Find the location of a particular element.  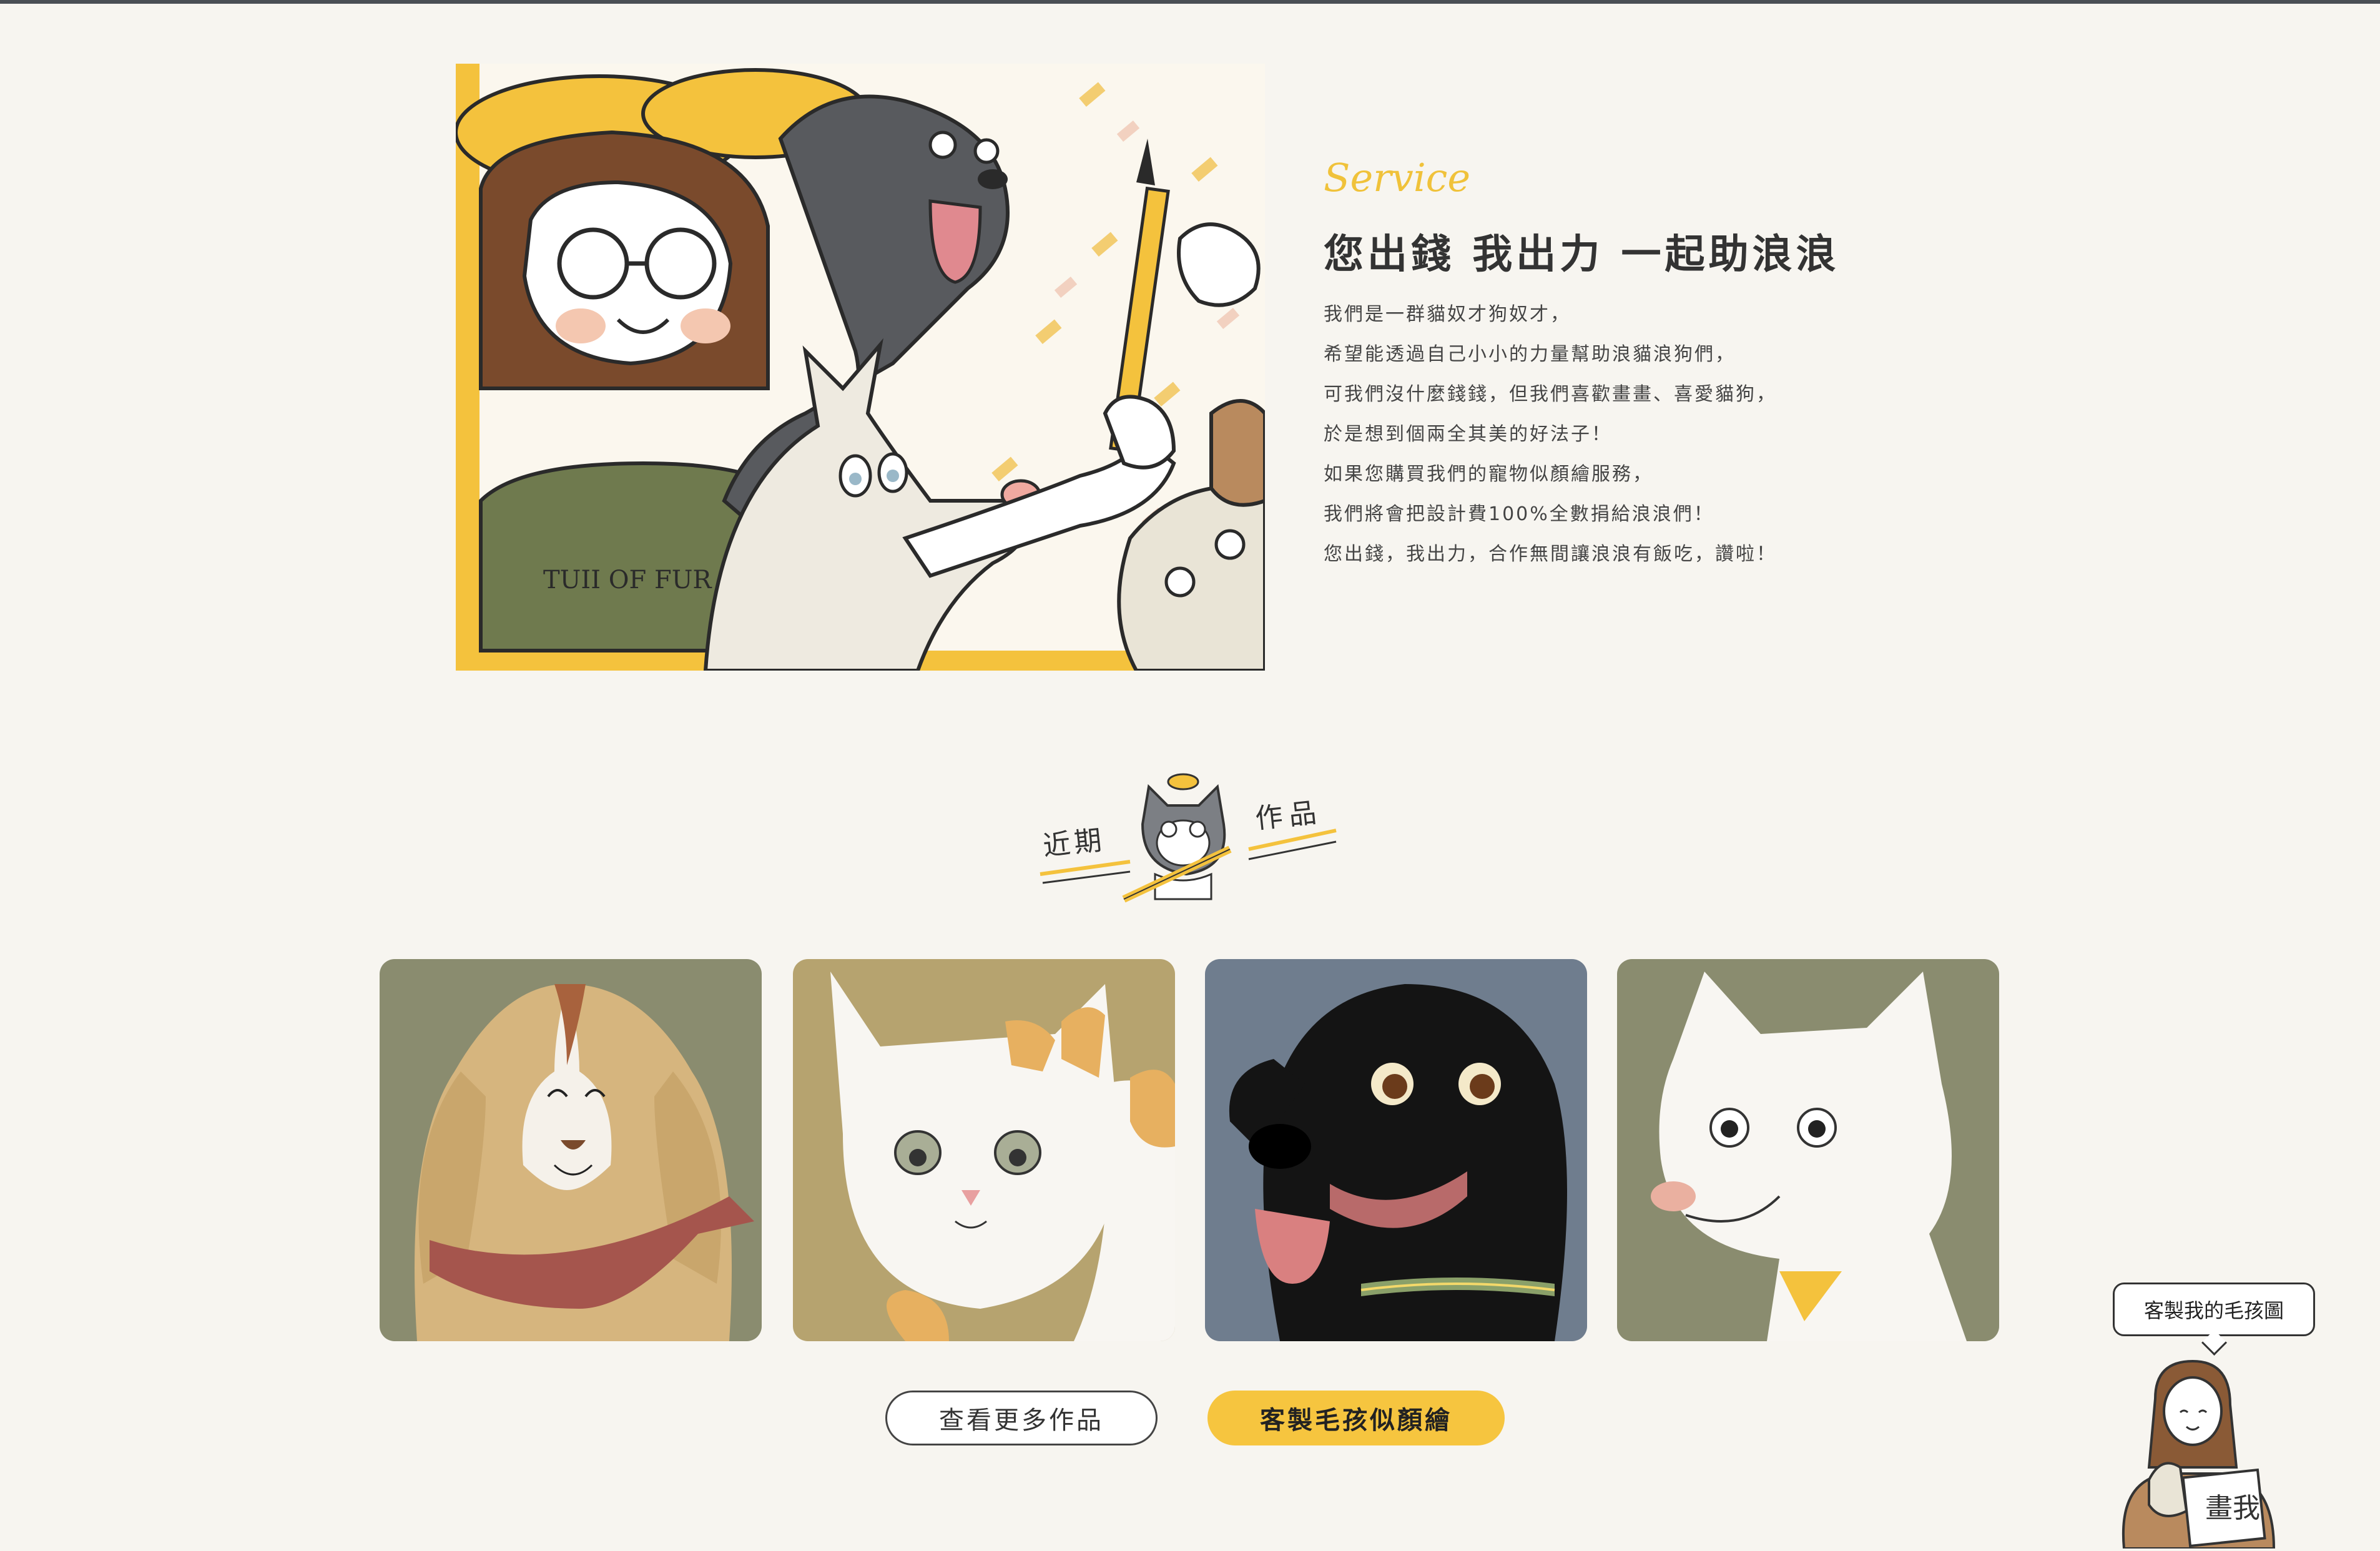

gallery-item-calico-cat is located at coordinates (984, 1150).